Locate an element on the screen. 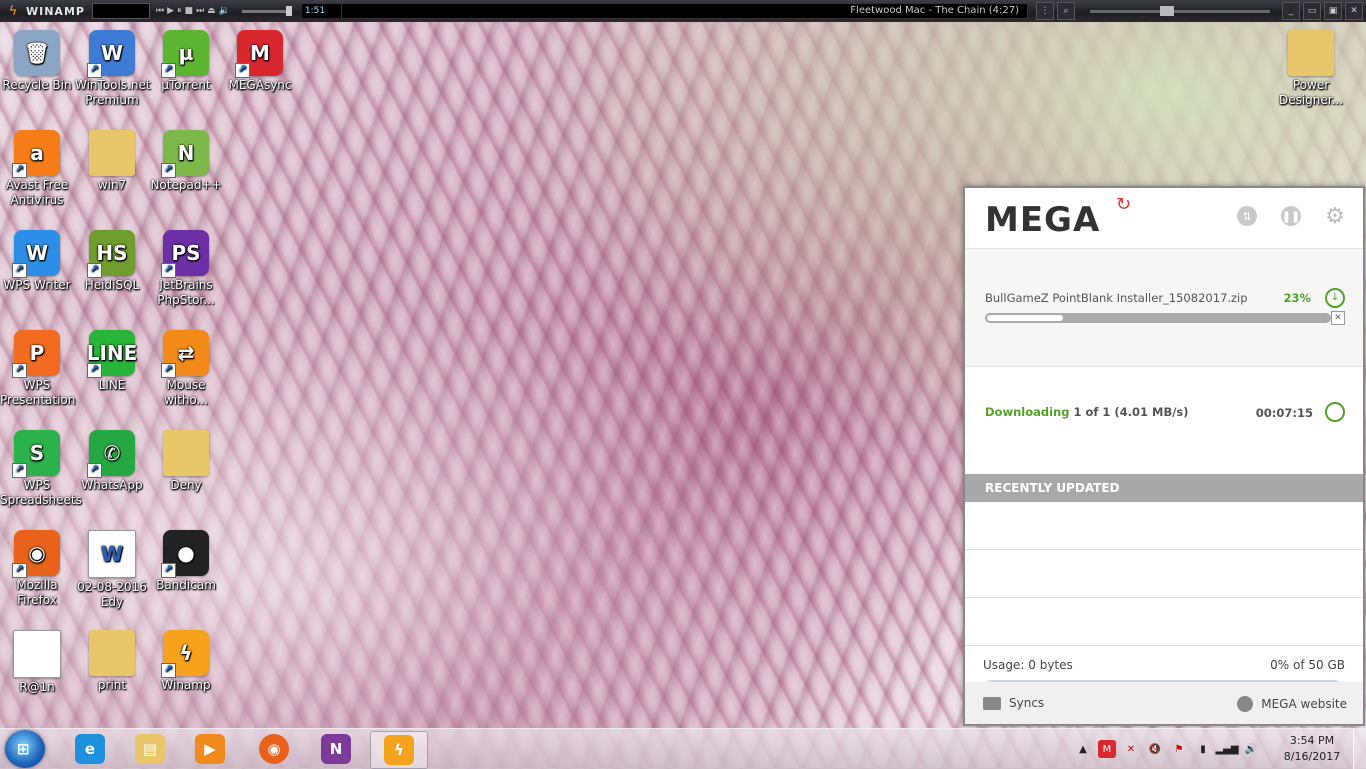 The height and width of the screenshot is (769, 1366). play-icon: ▶ is located at coordinates (170, 11).